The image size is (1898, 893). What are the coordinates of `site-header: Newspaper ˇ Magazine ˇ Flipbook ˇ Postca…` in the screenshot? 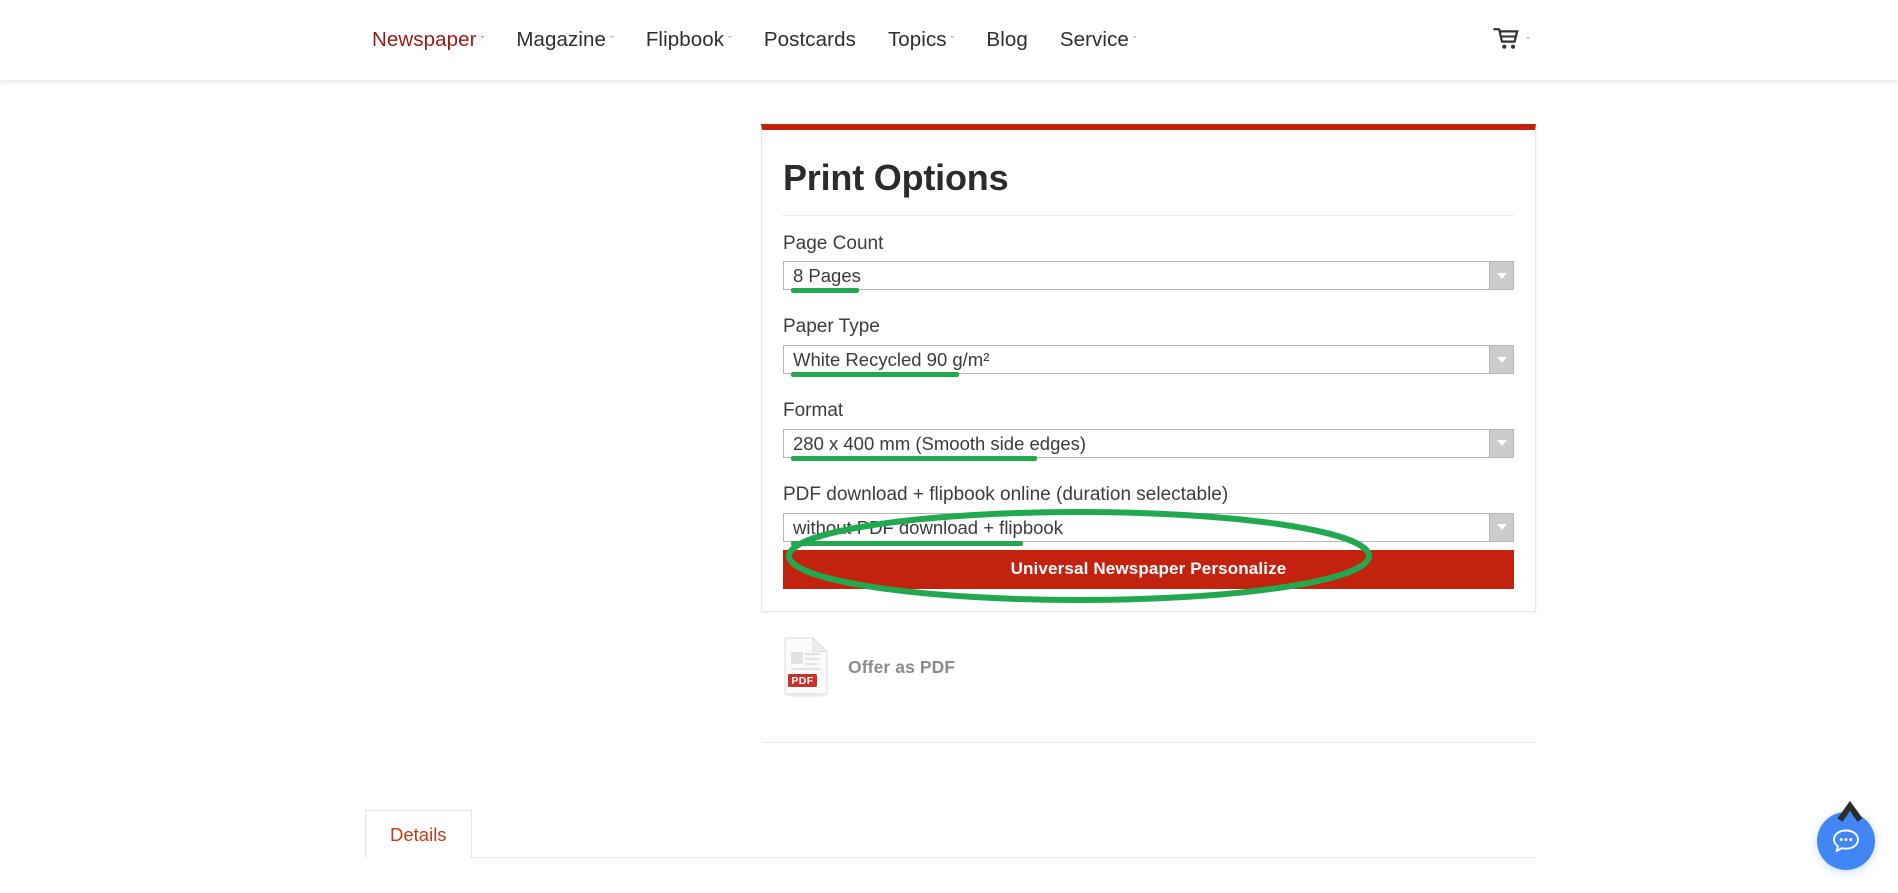 It's located at (949, 40).